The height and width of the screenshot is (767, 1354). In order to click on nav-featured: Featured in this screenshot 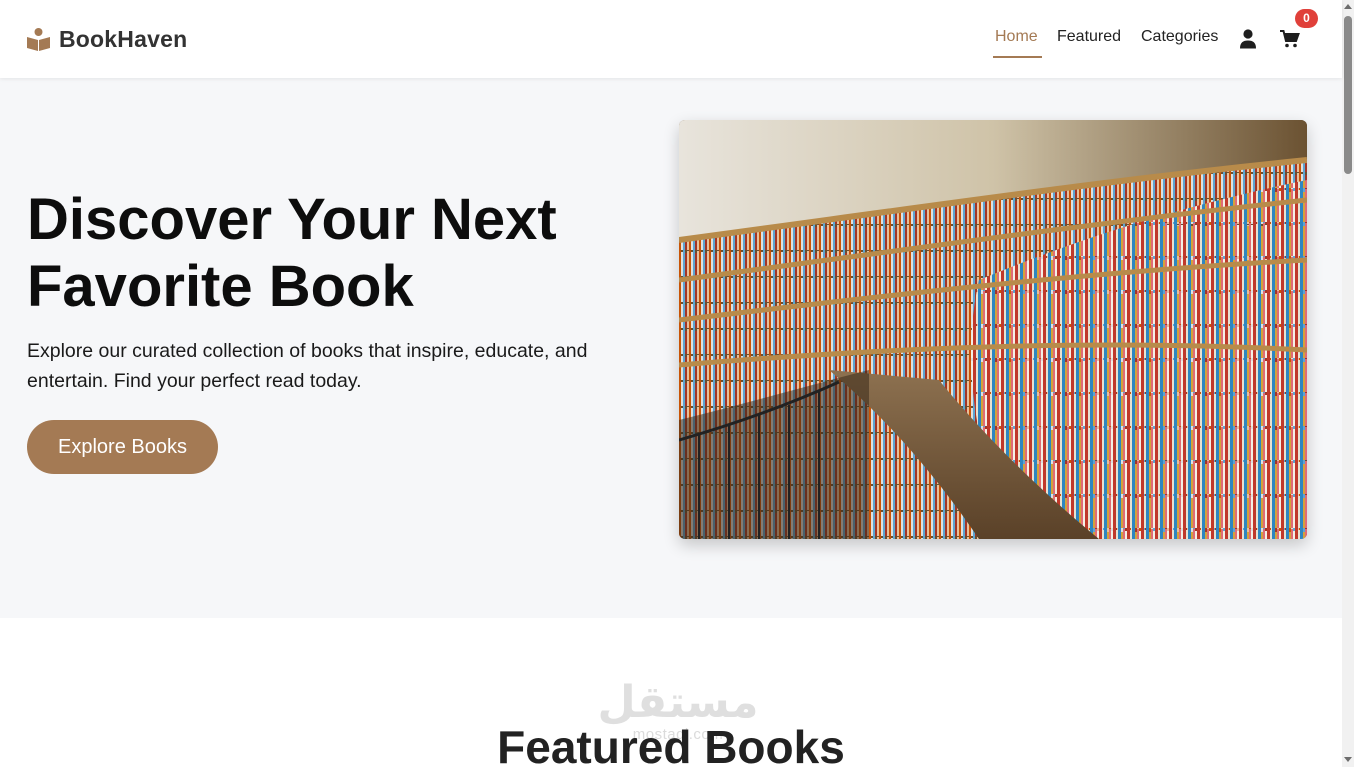, I will do `click(1089, 37)`.